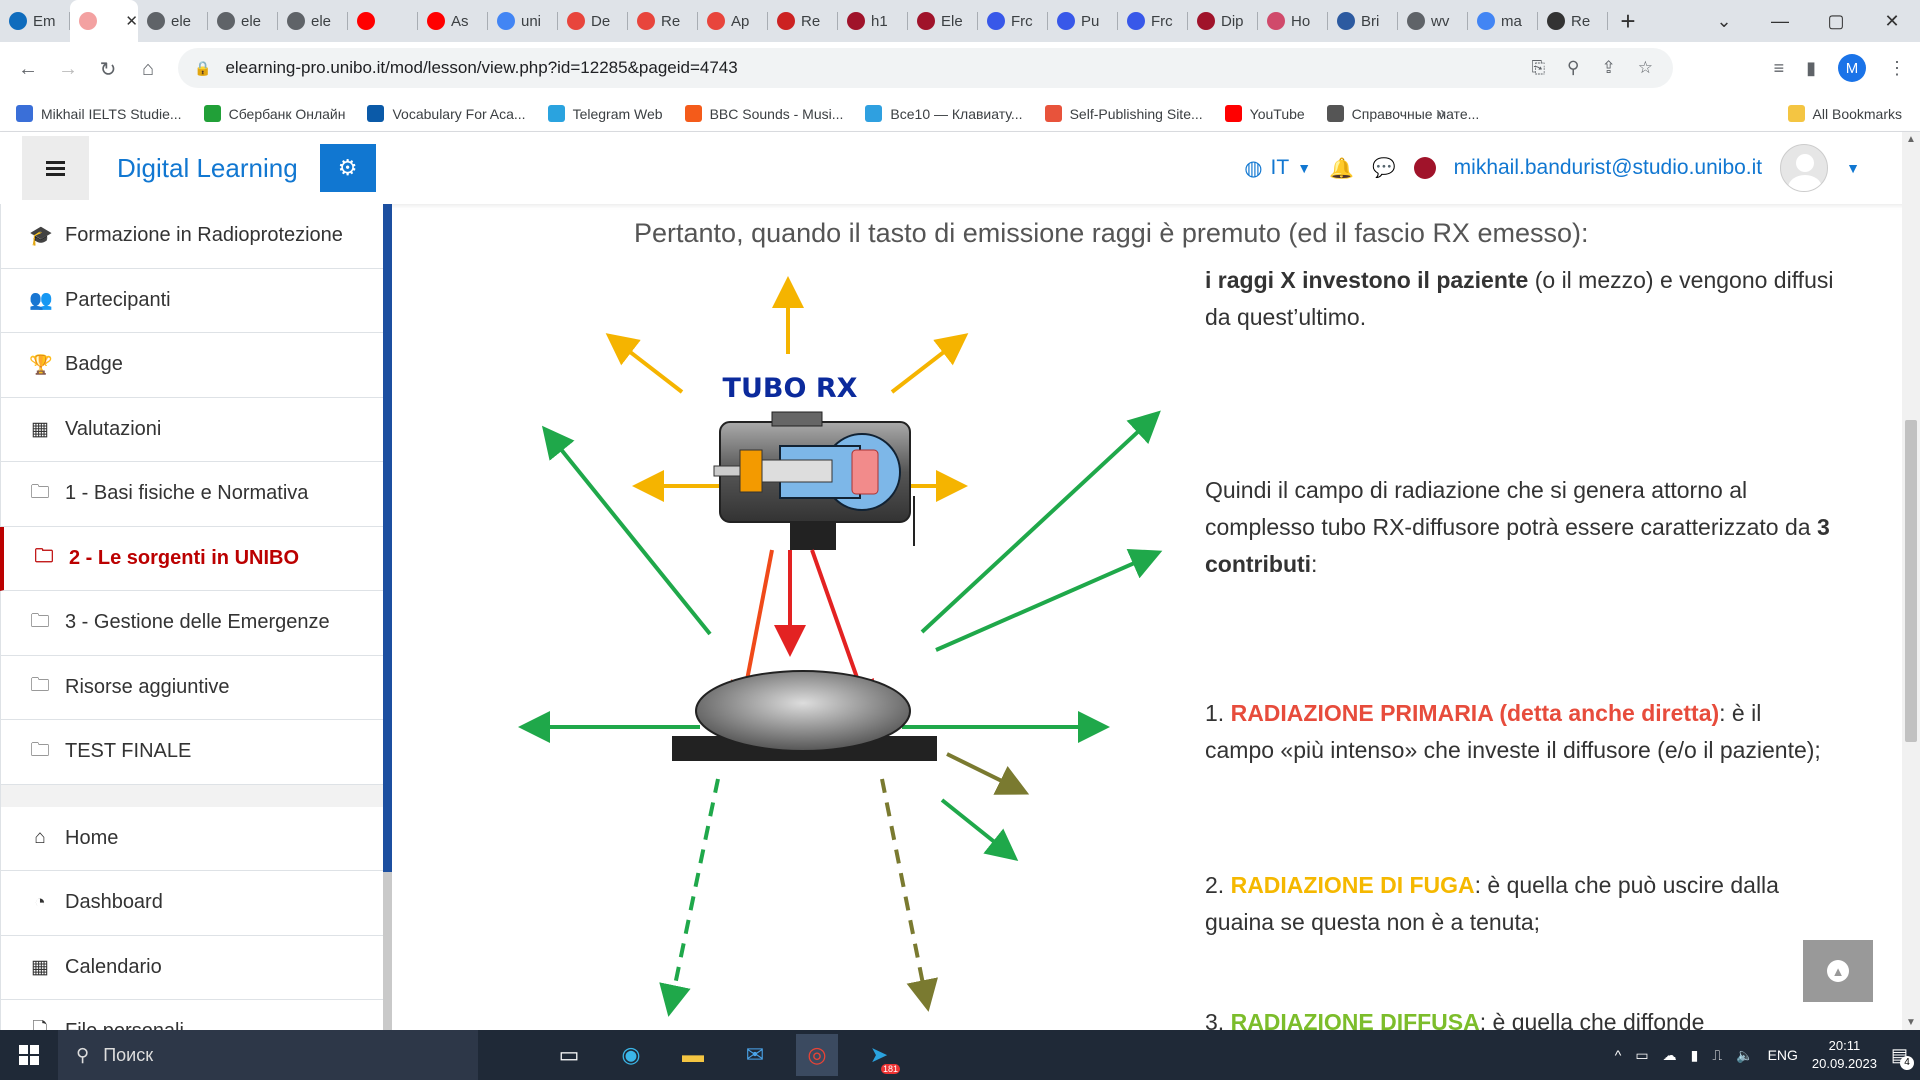  What do you see at coordinates (1293, 21) in the screenshot?
I see `browser-tab: Ho` at bounding box center [1293, 21].